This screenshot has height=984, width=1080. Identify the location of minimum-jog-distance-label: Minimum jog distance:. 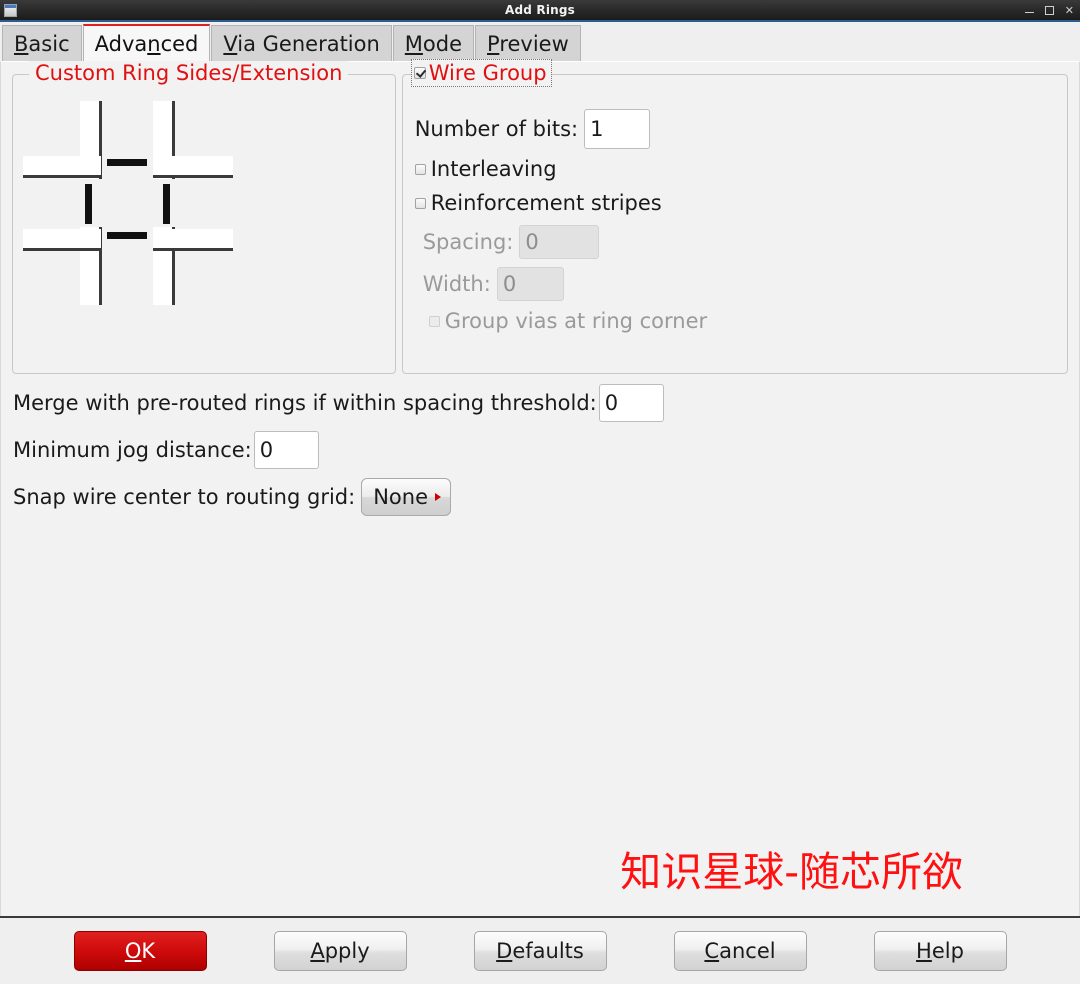
(132, 450).